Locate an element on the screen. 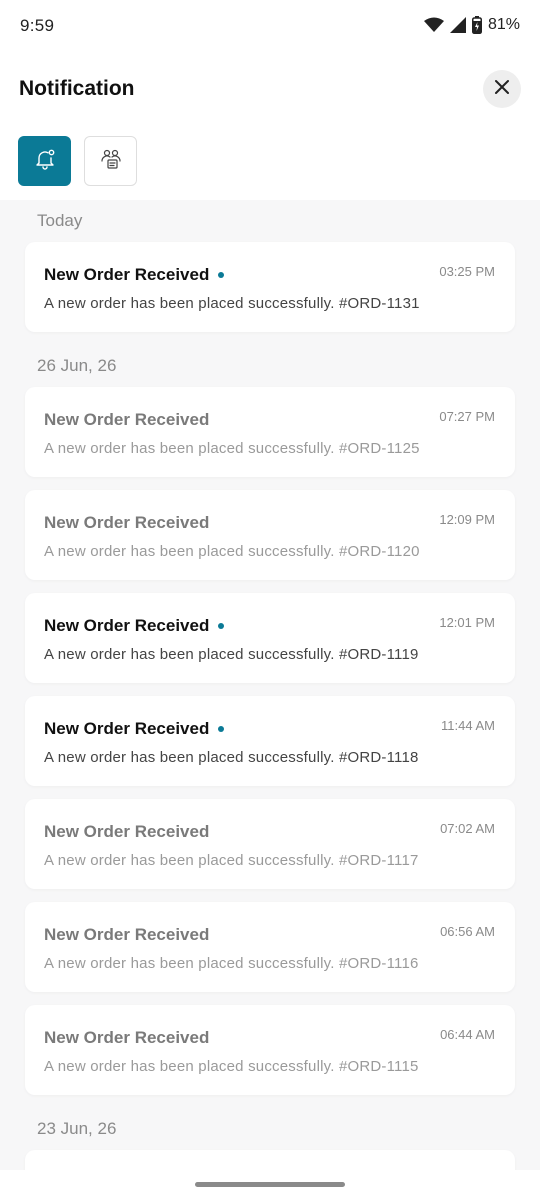 This screenshot has height=1200, width=540. notification-time: 11:44 AM is located at coordinates (468, 725).